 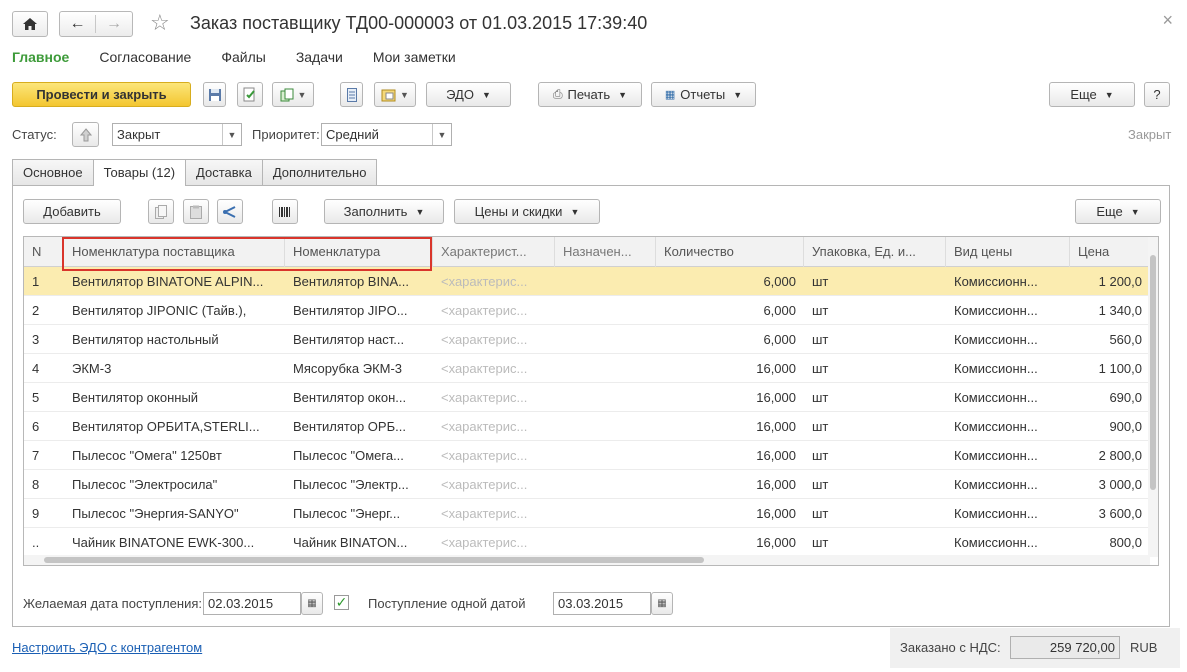 What do you see at coordinates (214, 94) in the screenshot?
I see `save-icon` at bounding box center [214, 94].